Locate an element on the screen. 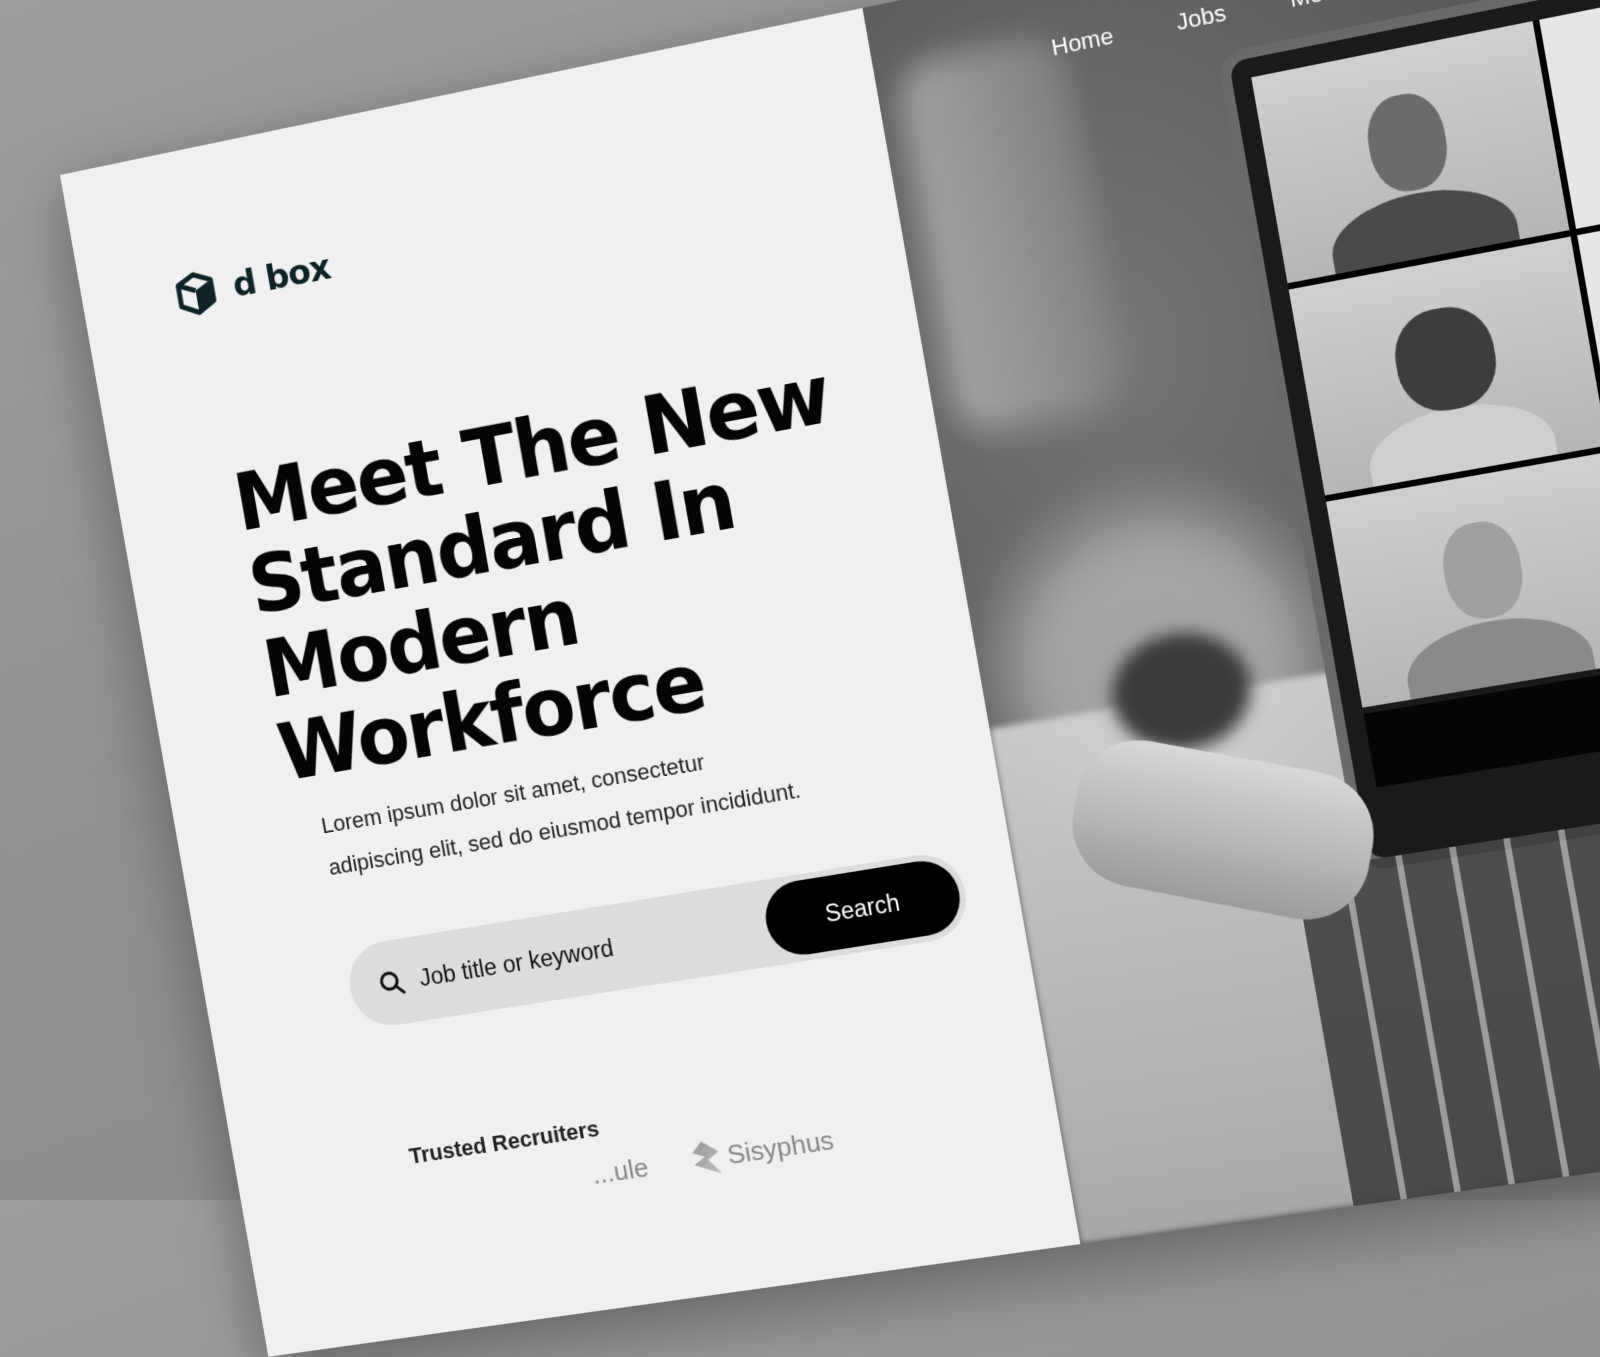 Image resolution: width=1600 pixels, height=1357 pixels. recruiter-logo: ...ule is located at coordinates (620, 1170).